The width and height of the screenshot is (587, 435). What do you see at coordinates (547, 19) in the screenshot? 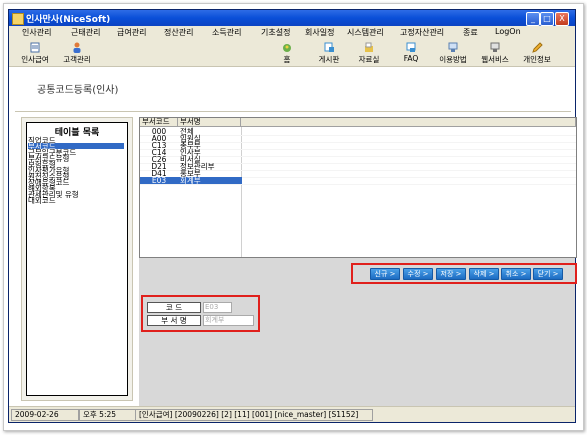
I see `maximize-button: □` at bounding box center [547, 19].